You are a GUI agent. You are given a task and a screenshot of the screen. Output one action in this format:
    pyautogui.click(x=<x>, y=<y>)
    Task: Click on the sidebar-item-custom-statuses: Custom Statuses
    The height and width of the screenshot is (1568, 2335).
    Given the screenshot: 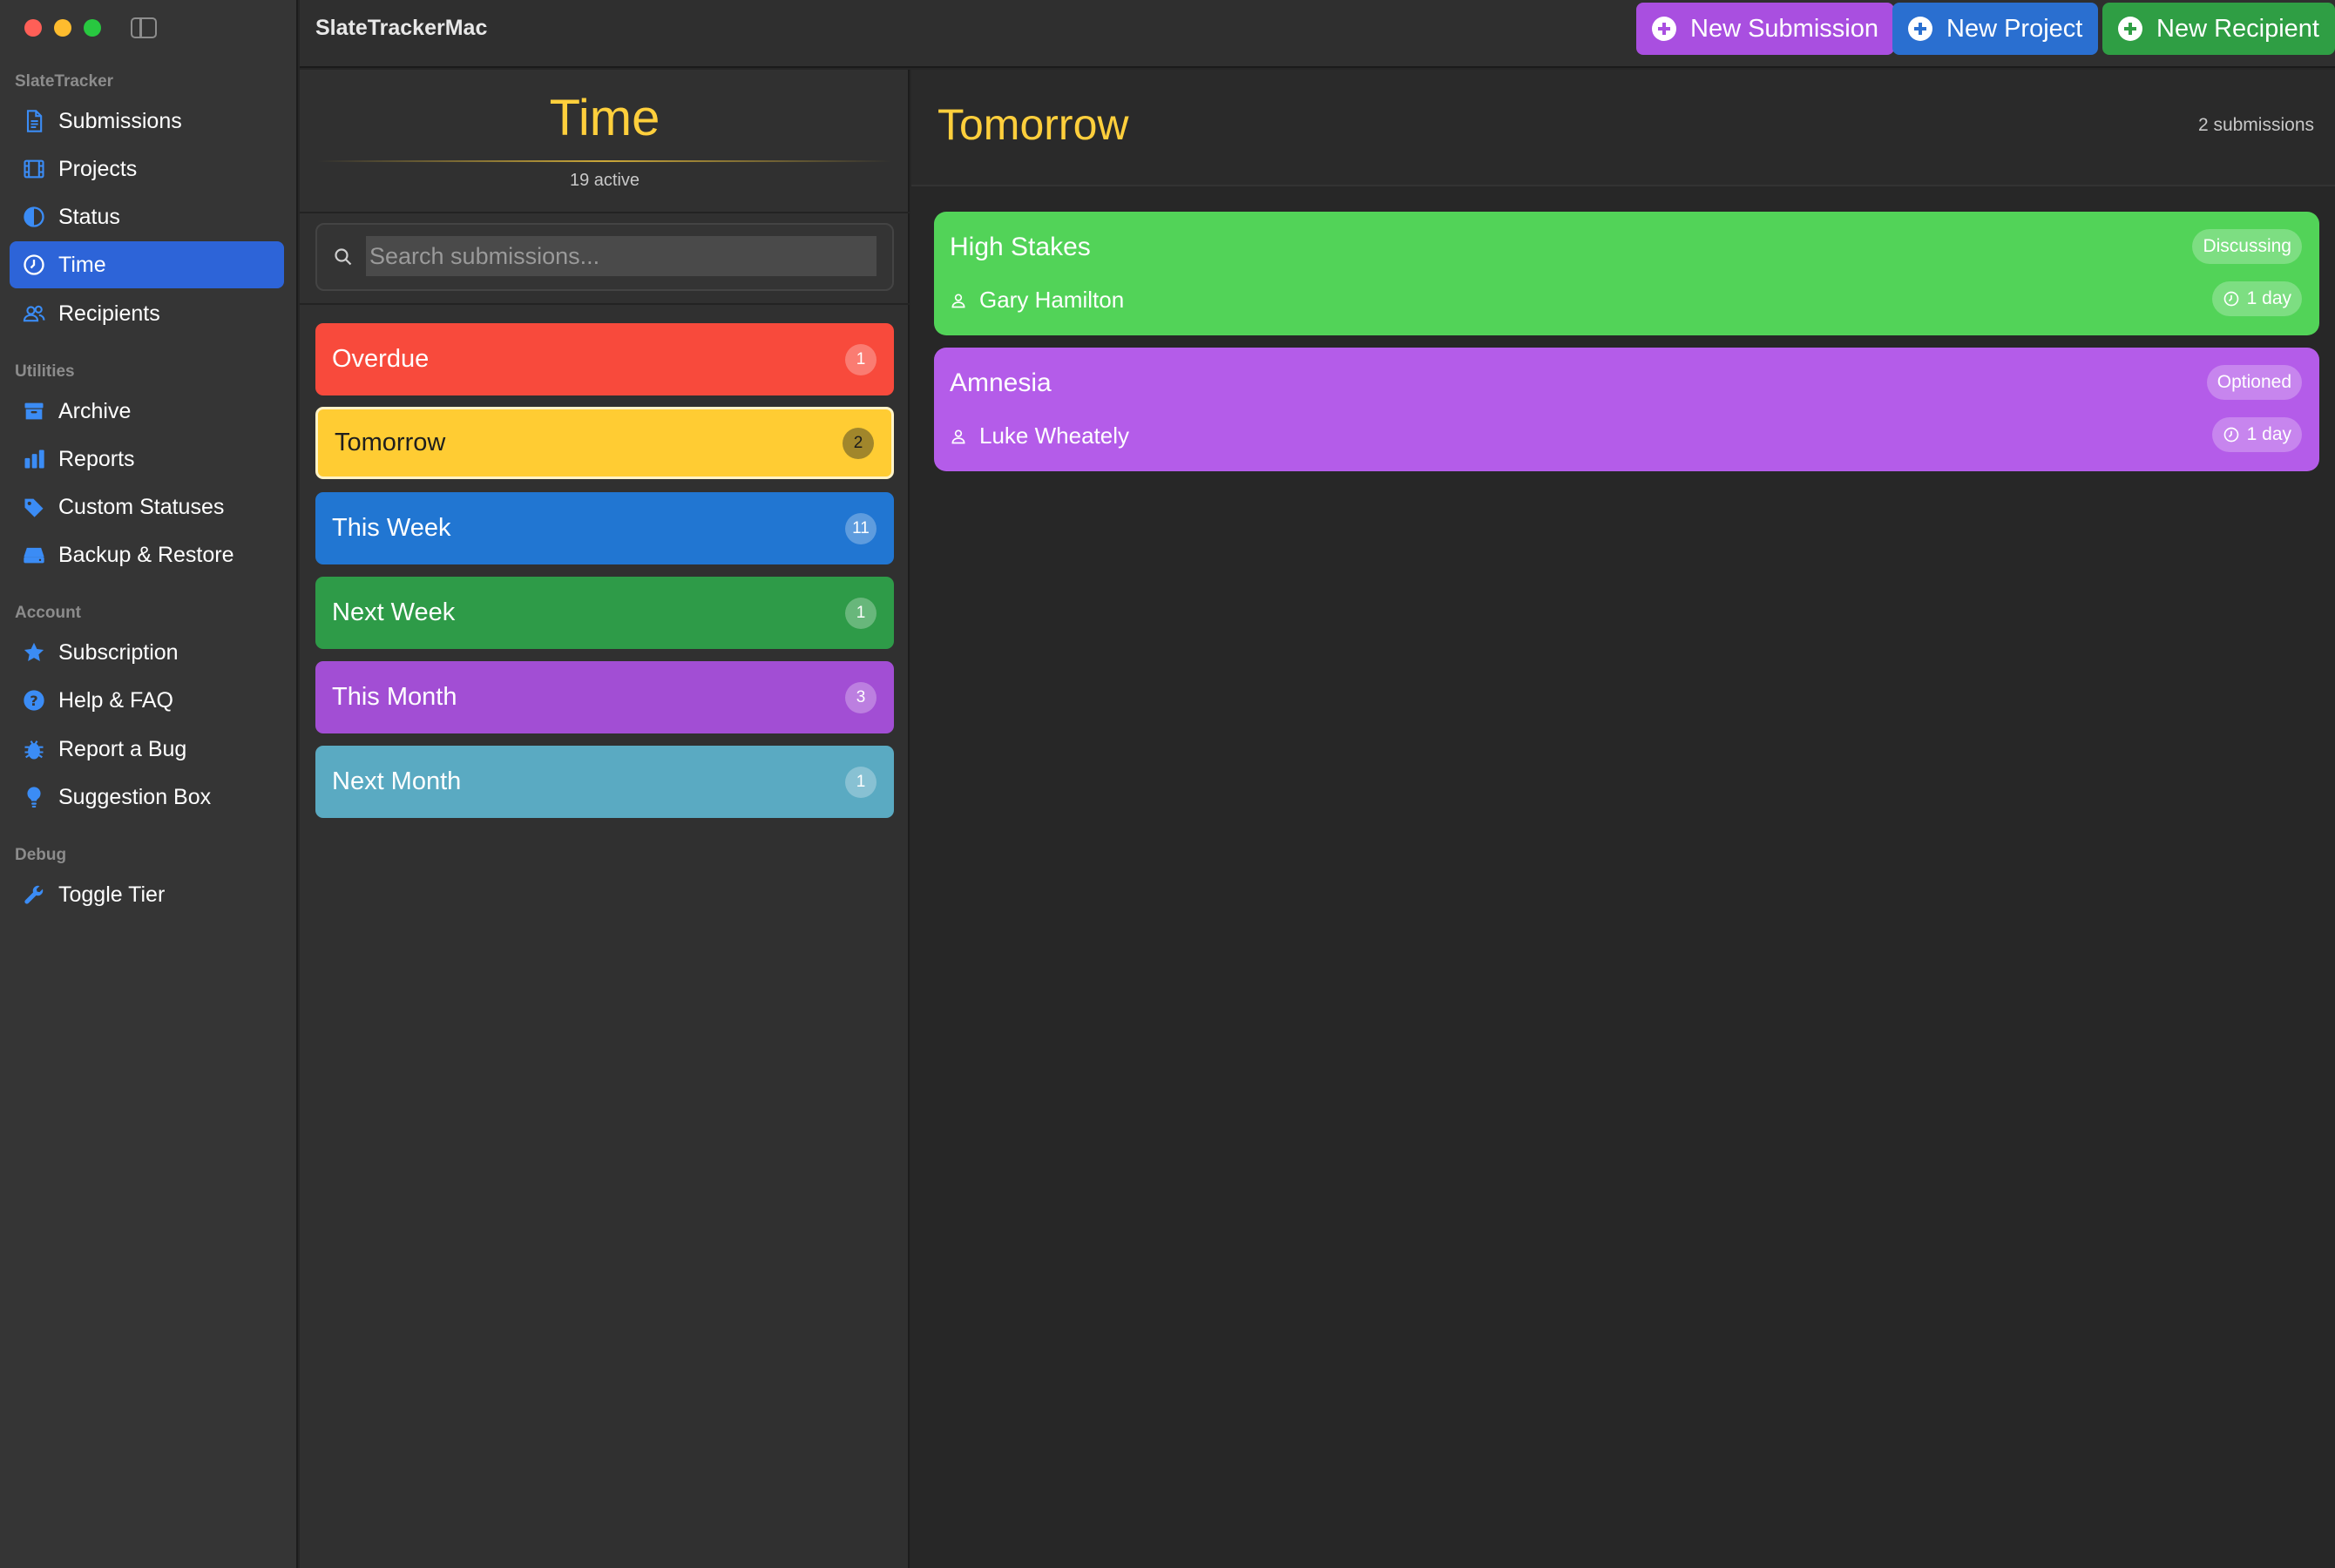 What is the action you would take?
    pyautogui.click(x=147, y=507)
    